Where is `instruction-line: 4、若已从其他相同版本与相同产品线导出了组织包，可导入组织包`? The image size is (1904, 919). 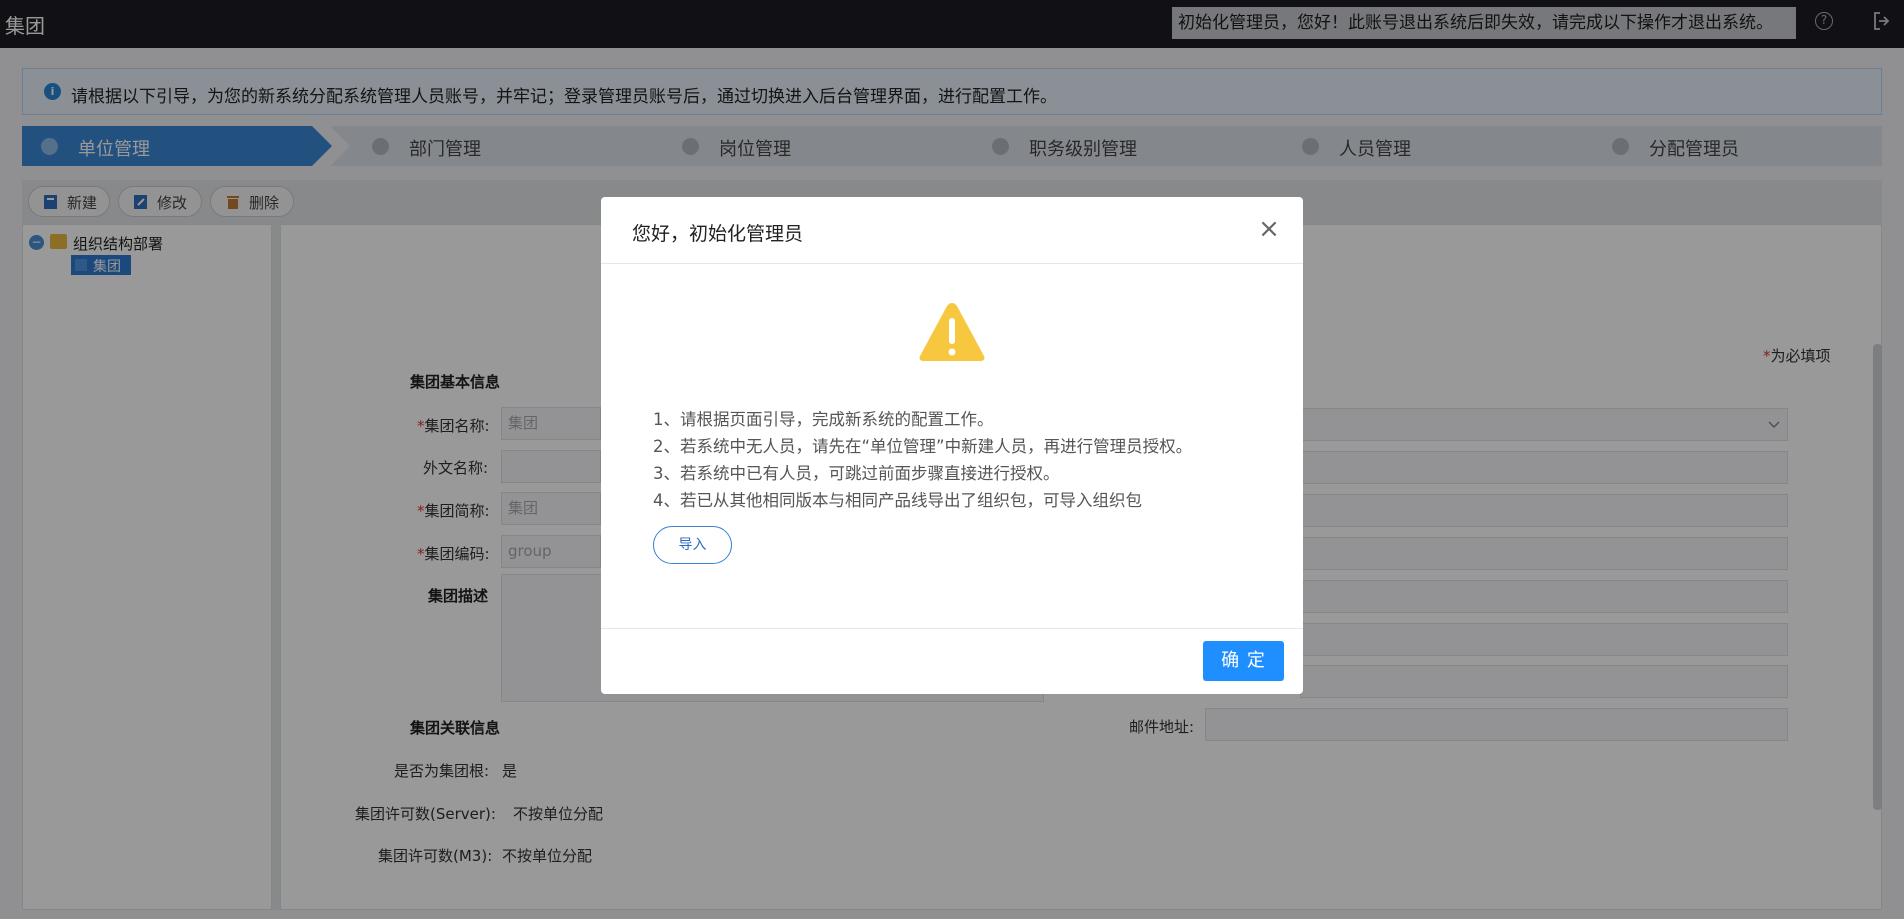 instruction-line: 4、若已从其他相同版本与相同产品线导出了组织包，可导入组织包 is located at coordinates (897, 500).